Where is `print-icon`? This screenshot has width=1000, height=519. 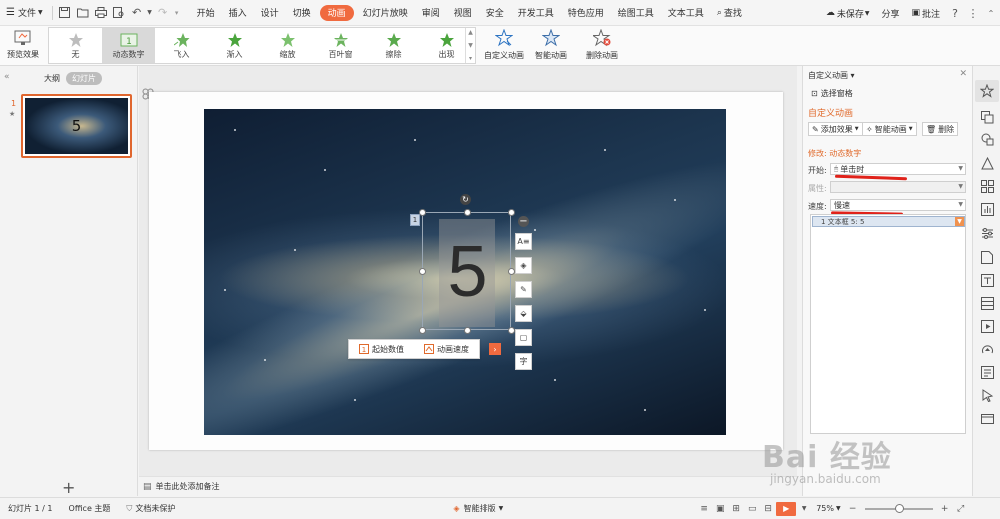
print-icon is located at coordinates (101, 13).